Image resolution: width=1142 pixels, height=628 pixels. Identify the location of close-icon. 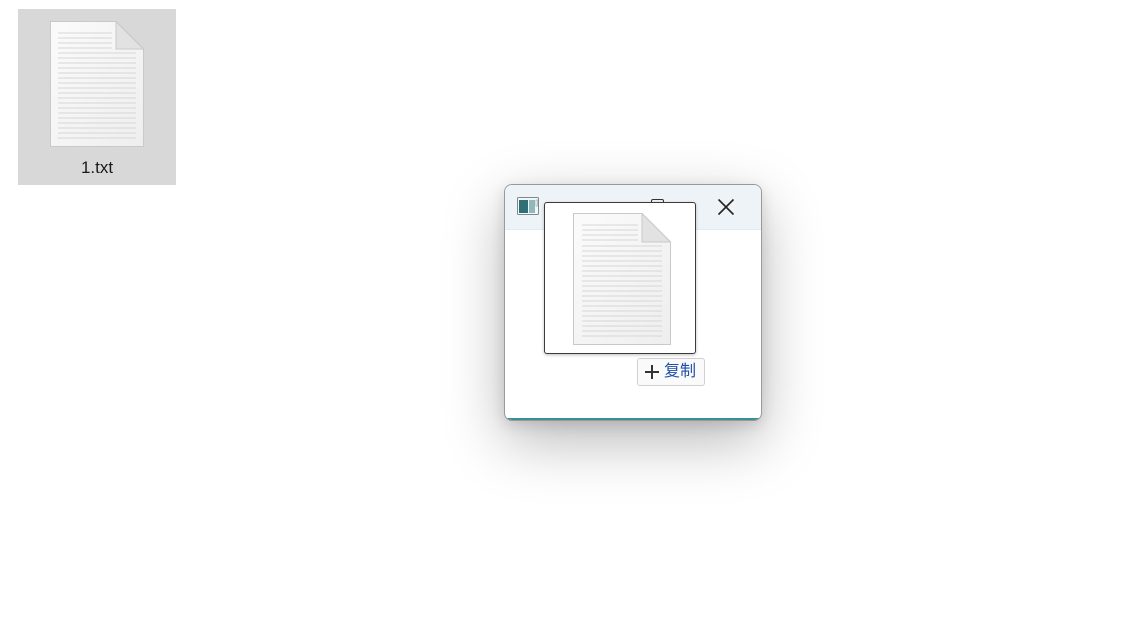
(726, 207).